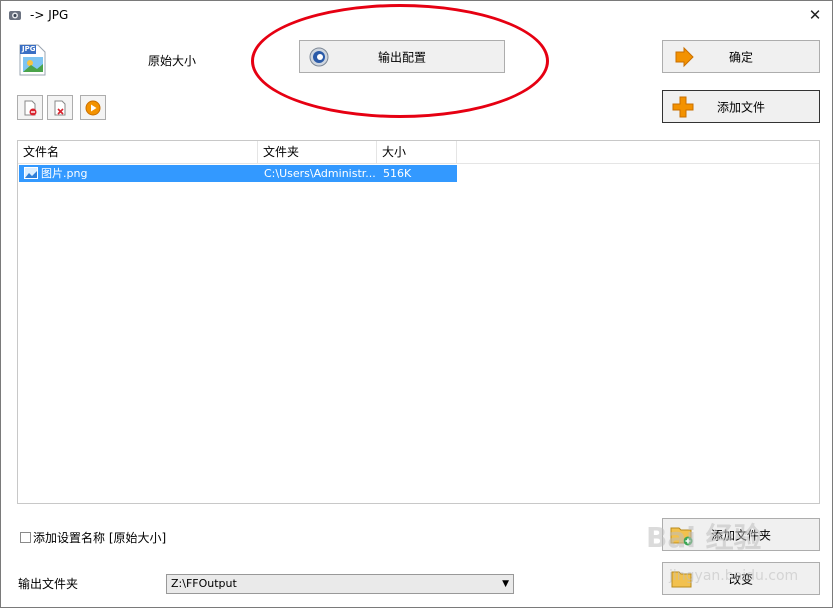  What do you see at coordinates (15, 15) in the screenshot?
I see `app-icon` at bounding box center [15, 15].